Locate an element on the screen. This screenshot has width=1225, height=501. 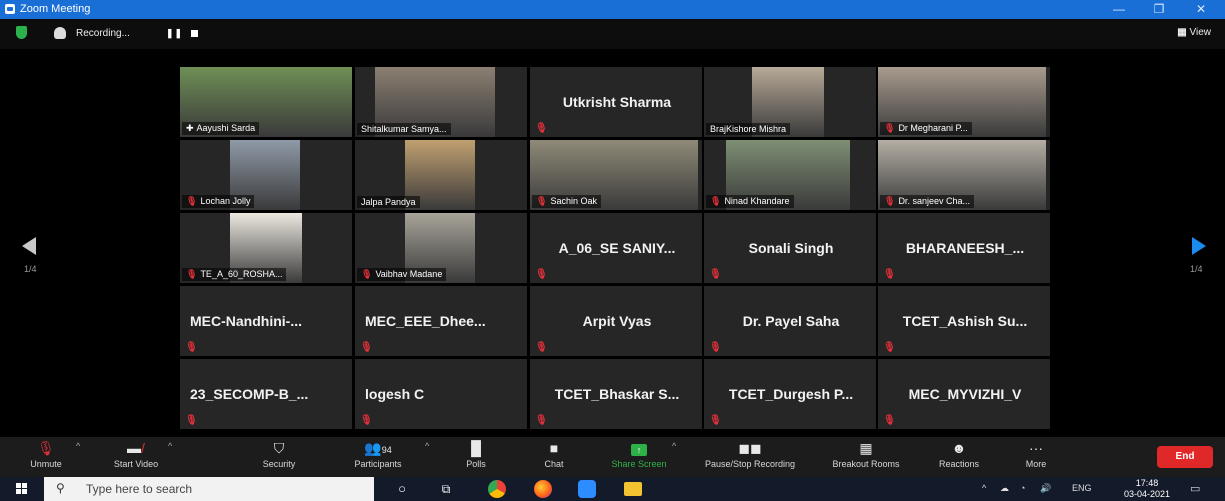
start-video-button: ▬/ Start Video ^ is located at coordinates (138, 457).